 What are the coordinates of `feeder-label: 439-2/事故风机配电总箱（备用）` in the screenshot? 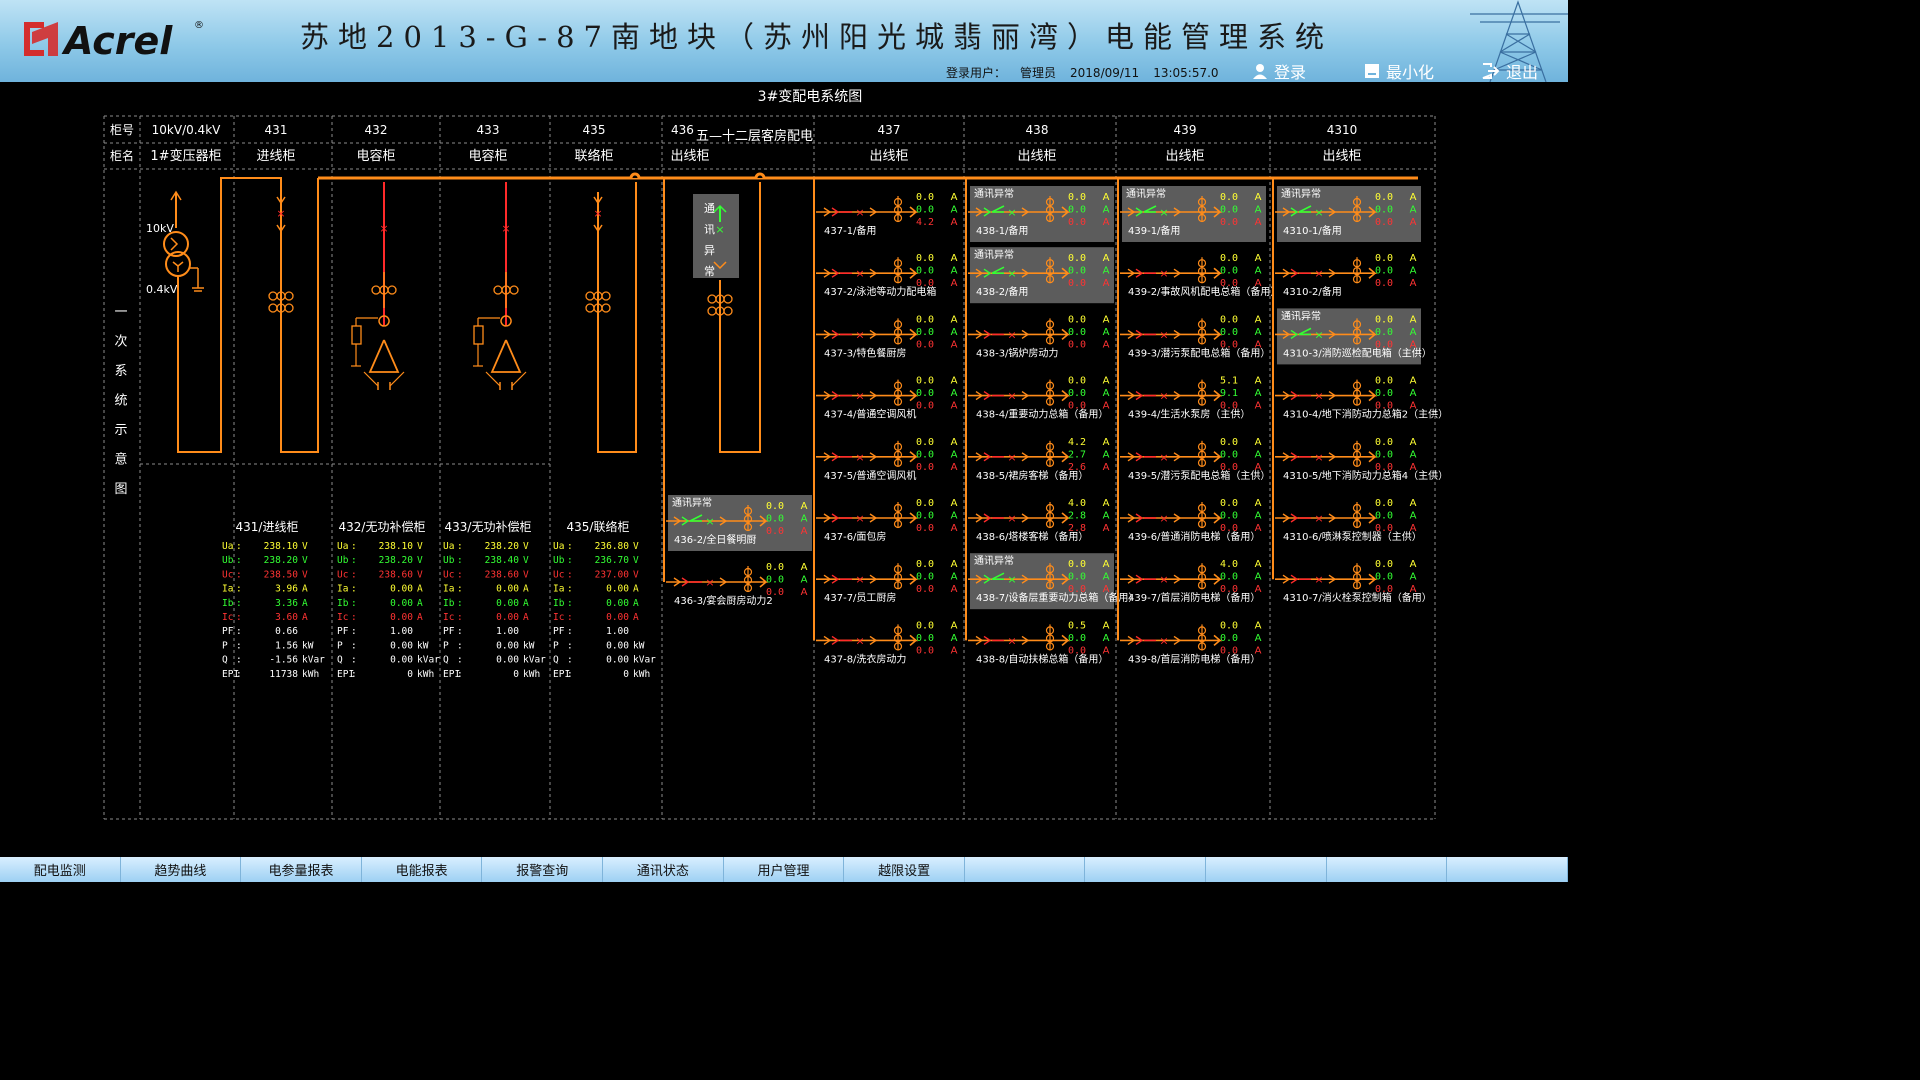 It's located at (1204, 291).